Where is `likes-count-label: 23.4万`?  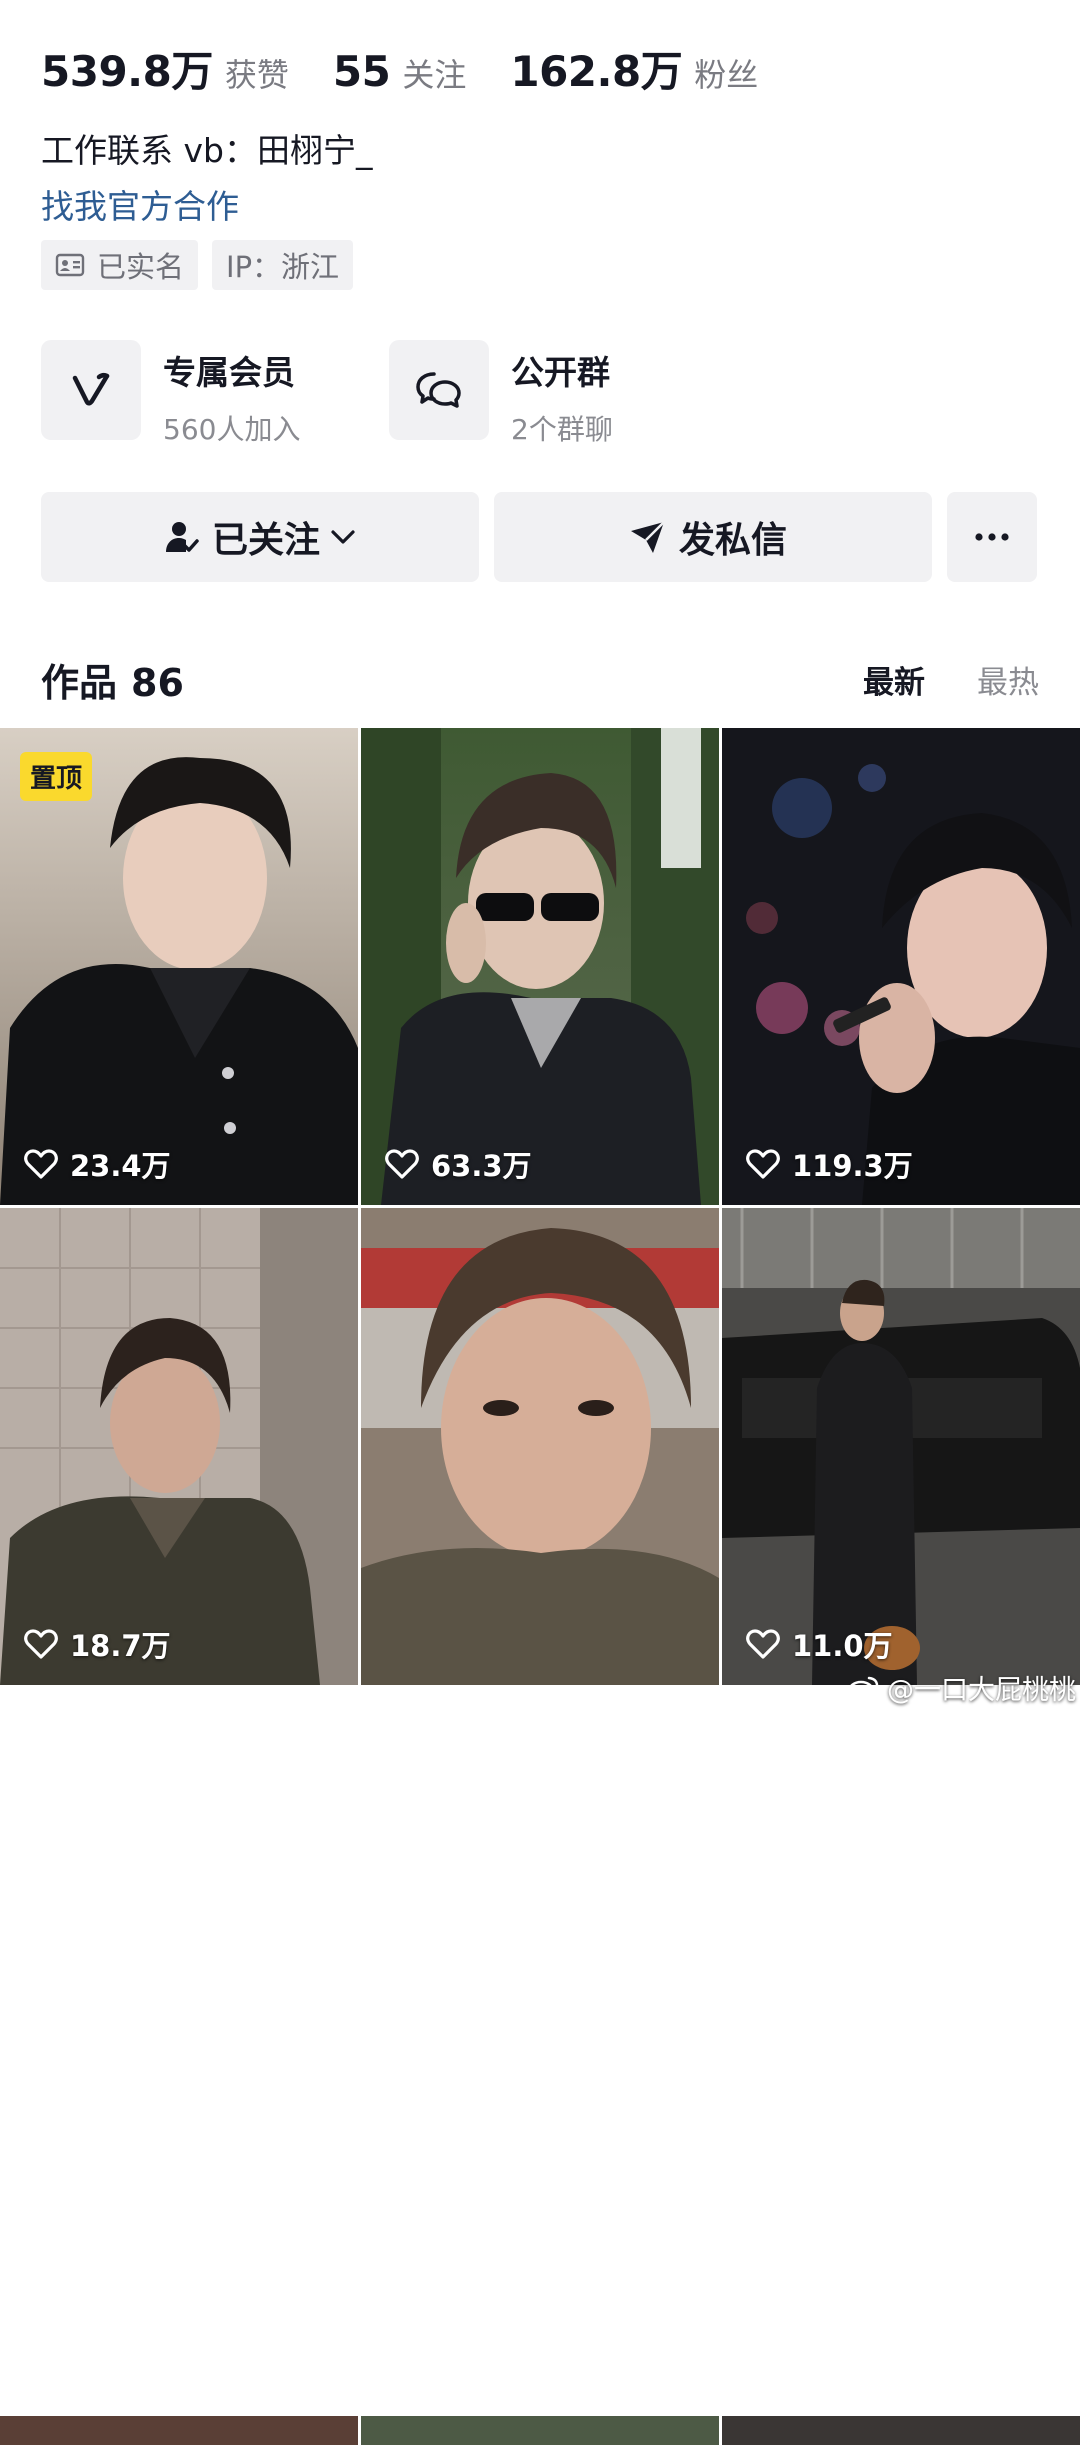
likes-count-label: 23.4万 is located at coordinates (120, 1166).